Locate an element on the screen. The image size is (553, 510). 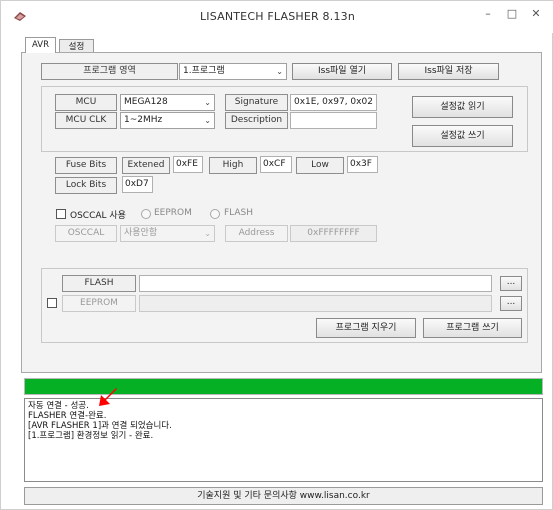
low-label: Low is located at coordinates (320, 165).